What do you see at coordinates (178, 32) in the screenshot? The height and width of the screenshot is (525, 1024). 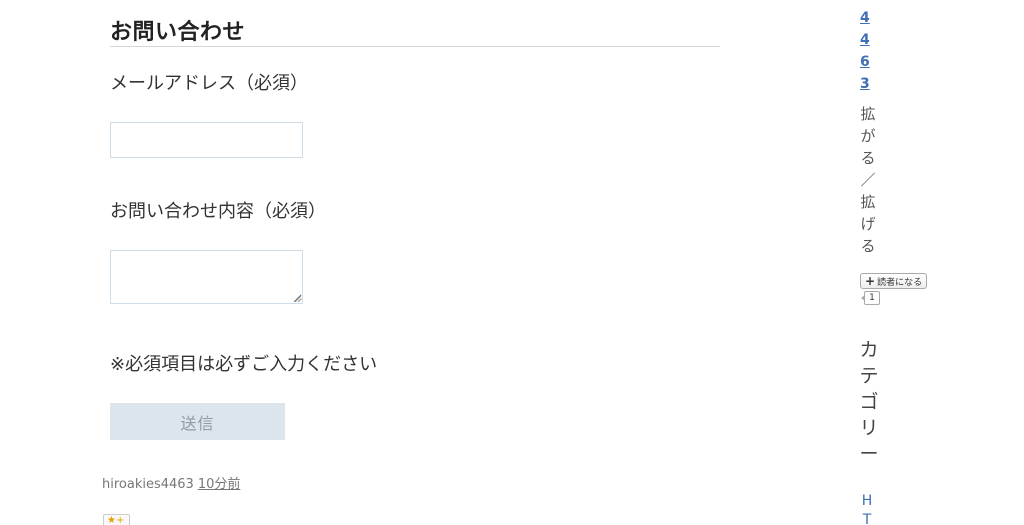 I see `form-title: お問い合わせ` at bounding box center [178, 32].